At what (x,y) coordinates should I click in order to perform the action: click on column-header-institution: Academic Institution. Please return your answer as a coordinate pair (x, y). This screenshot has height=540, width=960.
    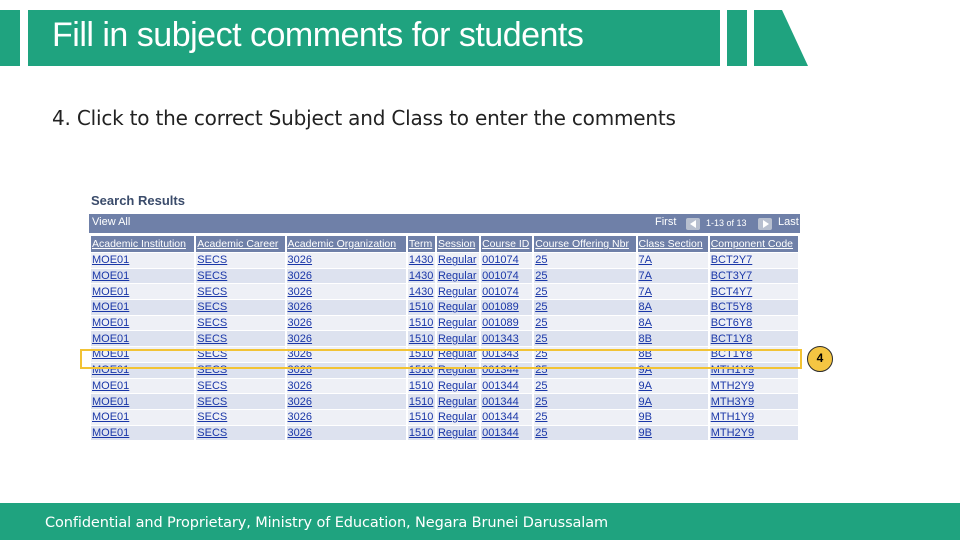
    Looking at the image, I should click on (143, 244).